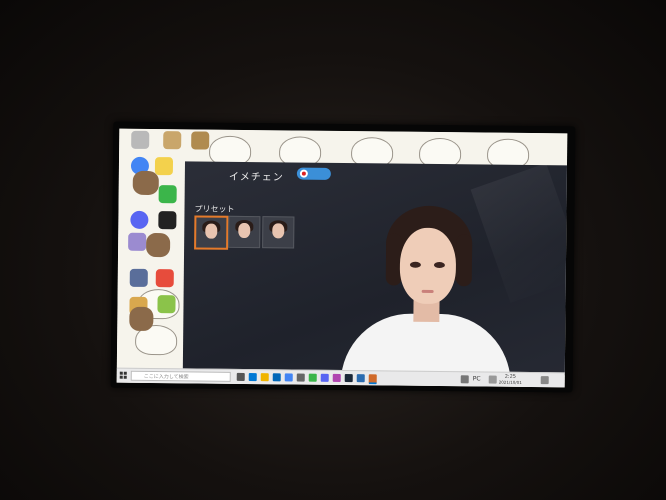 This screenshot has width=666, height=500. I want to click on taskbar-date: 2021/10/01, so click(510, 383).